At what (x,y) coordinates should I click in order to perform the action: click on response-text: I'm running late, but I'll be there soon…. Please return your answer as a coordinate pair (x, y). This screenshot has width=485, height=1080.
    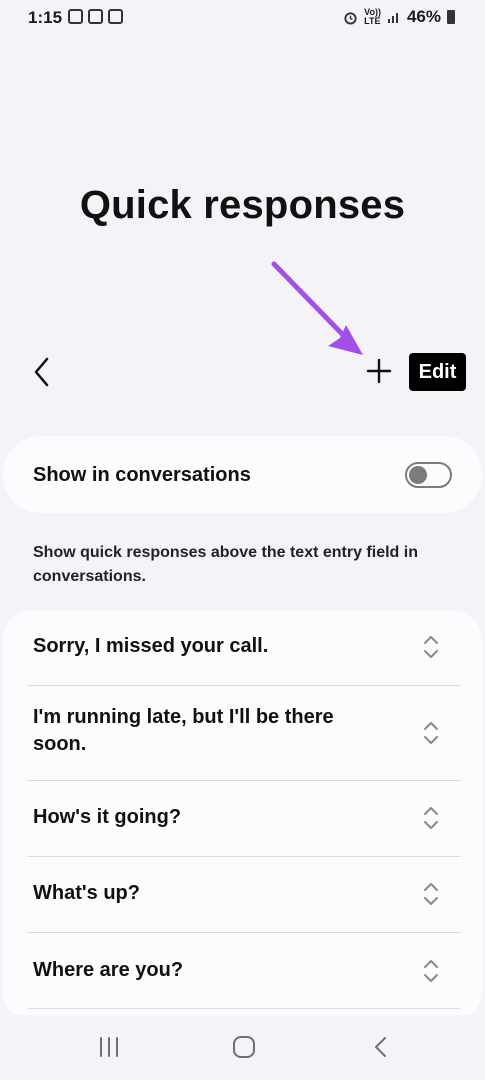
    Looking at the image, I should click on (183, 730).